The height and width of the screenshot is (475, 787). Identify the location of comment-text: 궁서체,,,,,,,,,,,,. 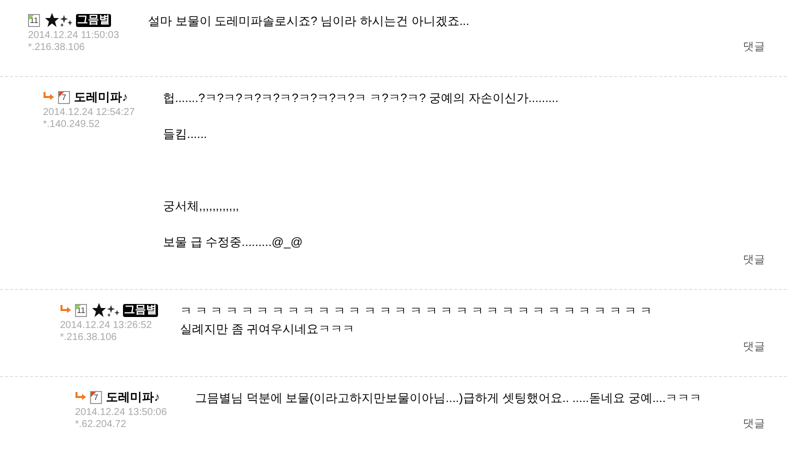
(201, 206).